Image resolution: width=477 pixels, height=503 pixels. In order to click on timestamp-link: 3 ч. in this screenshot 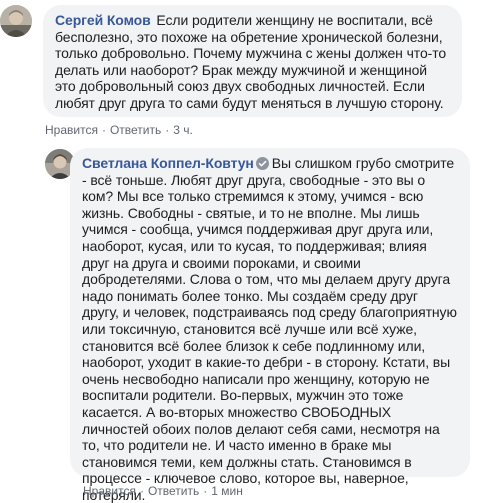, I will do `click(183, 130)`.